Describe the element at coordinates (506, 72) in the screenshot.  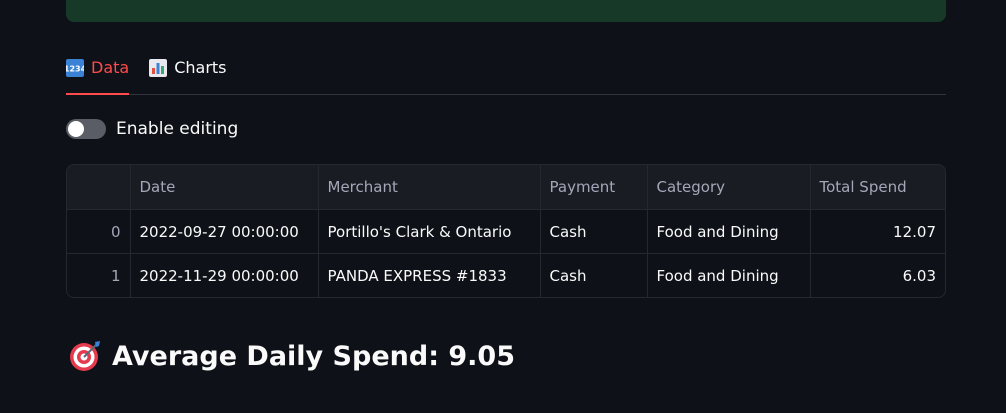
I see `tab-bar: 1234 Data Charts` at that location.